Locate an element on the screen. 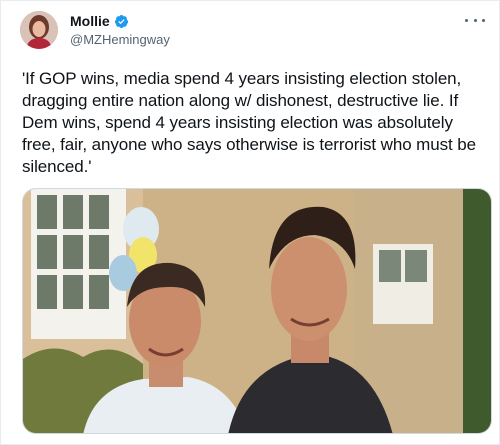 The height and width of the screenshot is (445, 500). more-options-icon is located at coordinates (475, 20).